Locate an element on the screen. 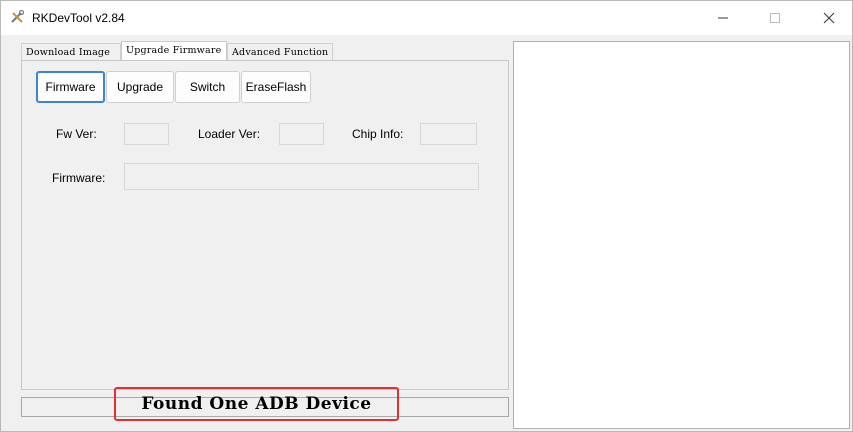 The height and width of the screenshot is (432, 853). upgrade-button: Upgrade is located at coordinates (140, 87).